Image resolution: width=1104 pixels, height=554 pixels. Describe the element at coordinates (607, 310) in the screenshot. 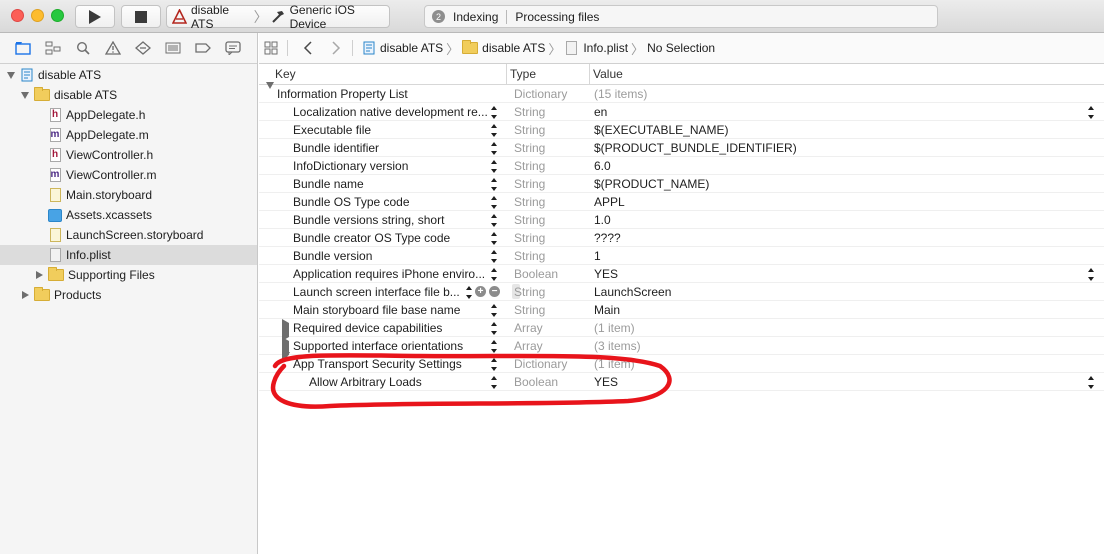

I see `plist-value: Main` at that location.